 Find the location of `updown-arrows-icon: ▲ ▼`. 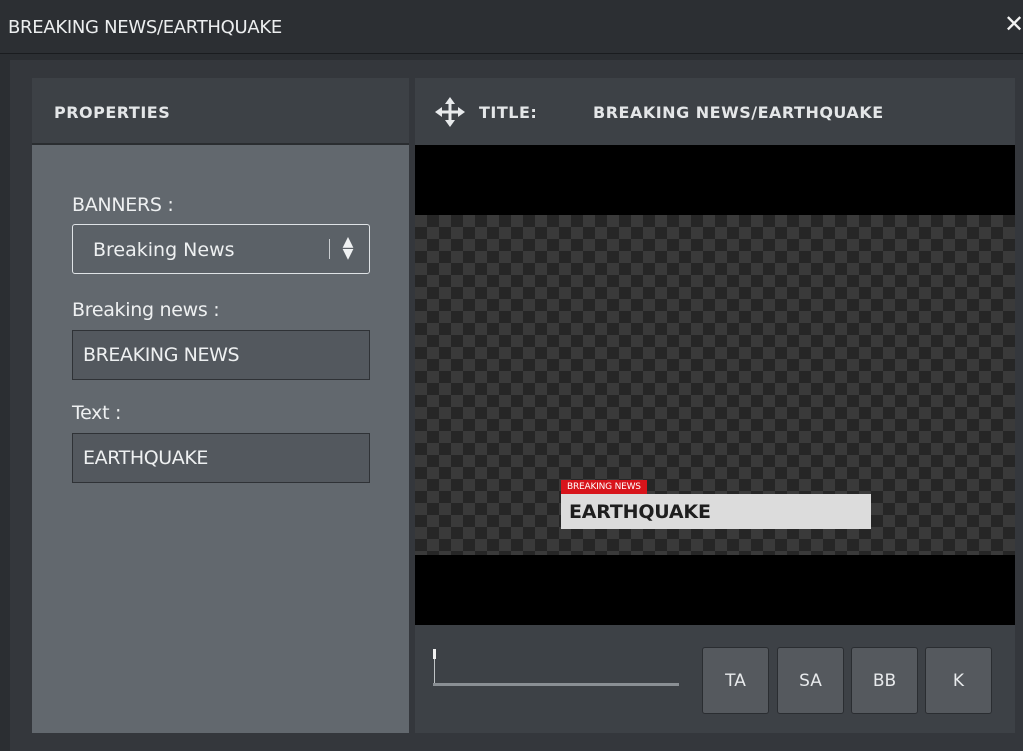

updown-arrows-icon: ▲ ▼ is located at coordinates (348, 248).